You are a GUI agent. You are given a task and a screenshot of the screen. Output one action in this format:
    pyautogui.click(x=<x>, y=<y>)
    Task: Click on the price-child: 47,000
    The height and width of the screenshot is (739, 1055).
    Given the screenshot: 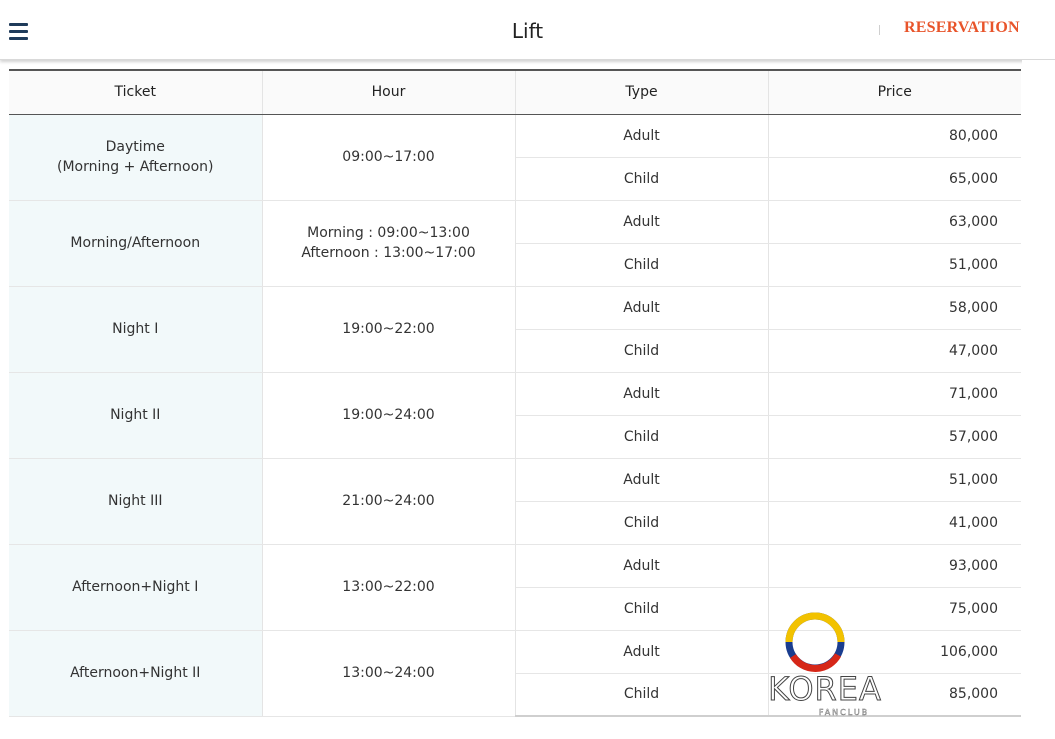 What is the action you would take?
    pyautogui.click(x=894, y=351)
    